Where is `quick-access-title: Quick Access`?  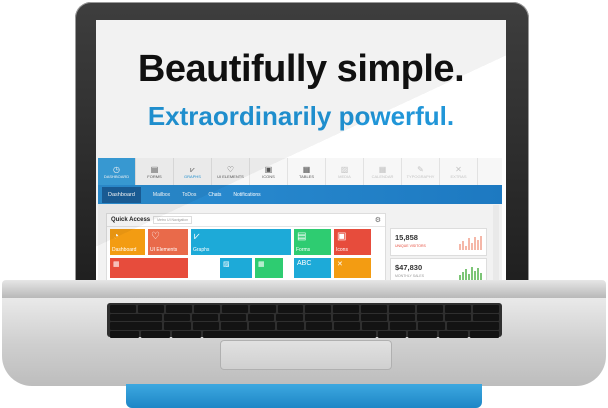 quick-access-title: Quick Access is located at coordinates (131, 220).